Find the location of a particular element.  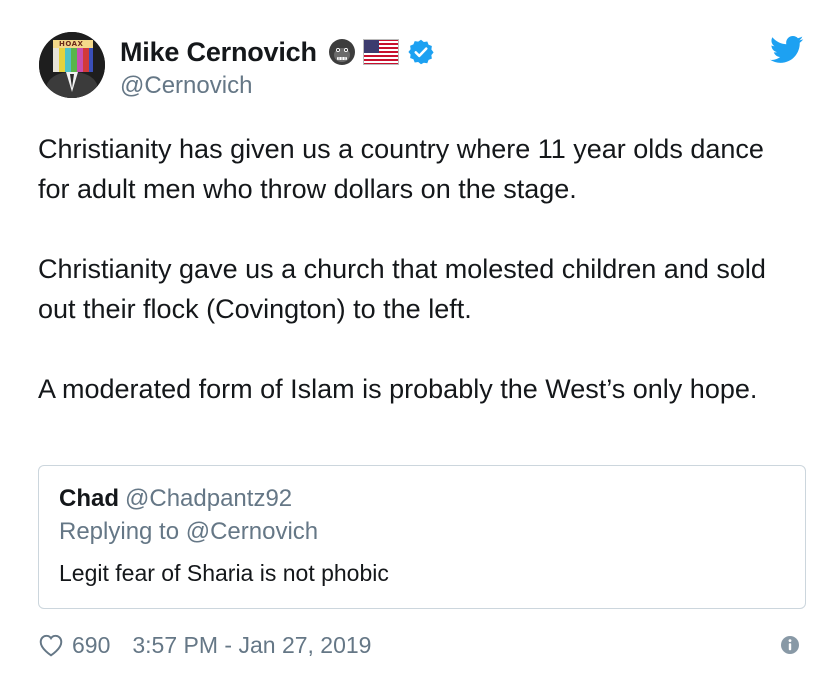

author-handle: @Cernovich is located at coordinates (186, 86).